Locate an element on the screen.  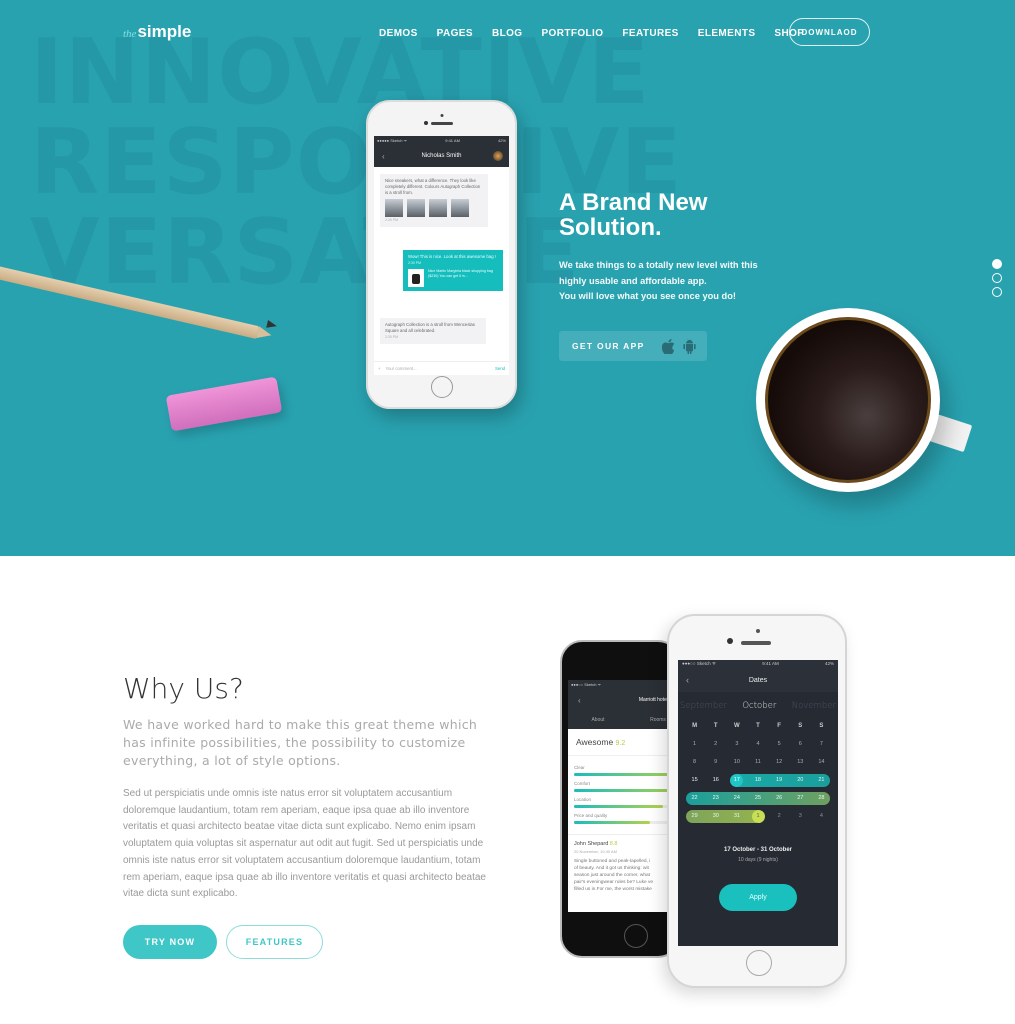
weekday-label: M is located at coordinates (695, 726).